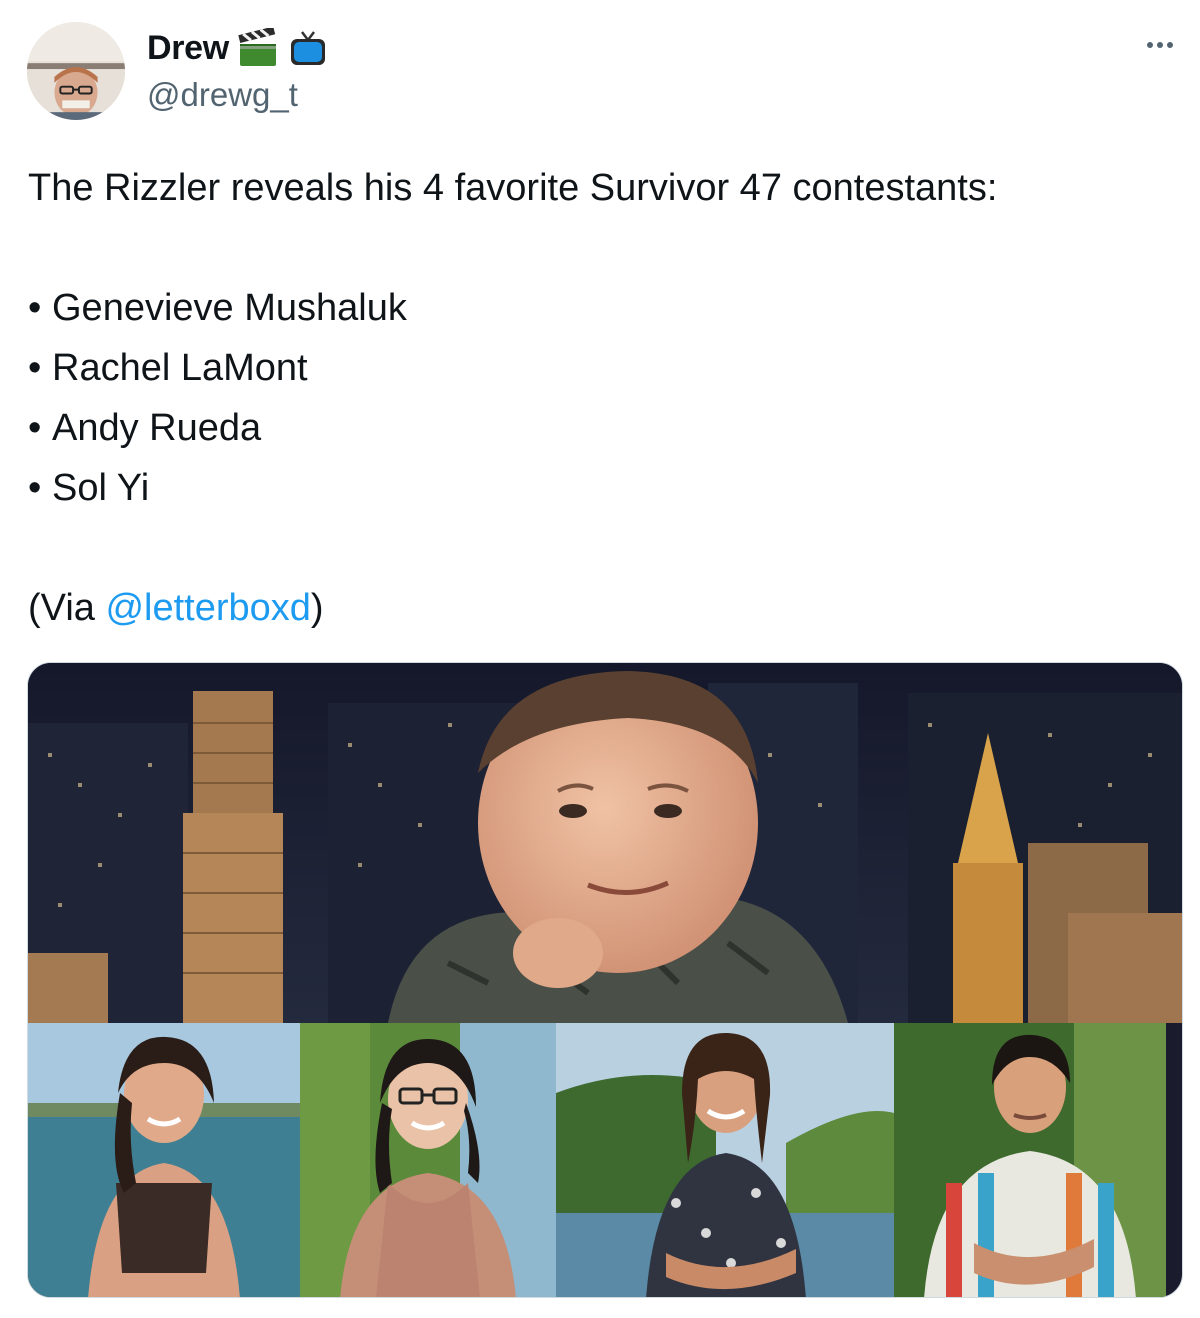  I want to click on clapper-board-icon, so click(258, 48).